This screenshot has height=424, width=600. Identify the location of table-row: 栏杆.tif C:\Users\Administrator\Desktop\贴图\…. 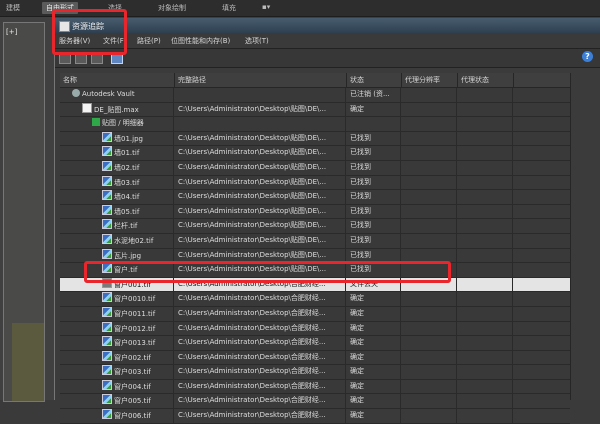
(315, 226).